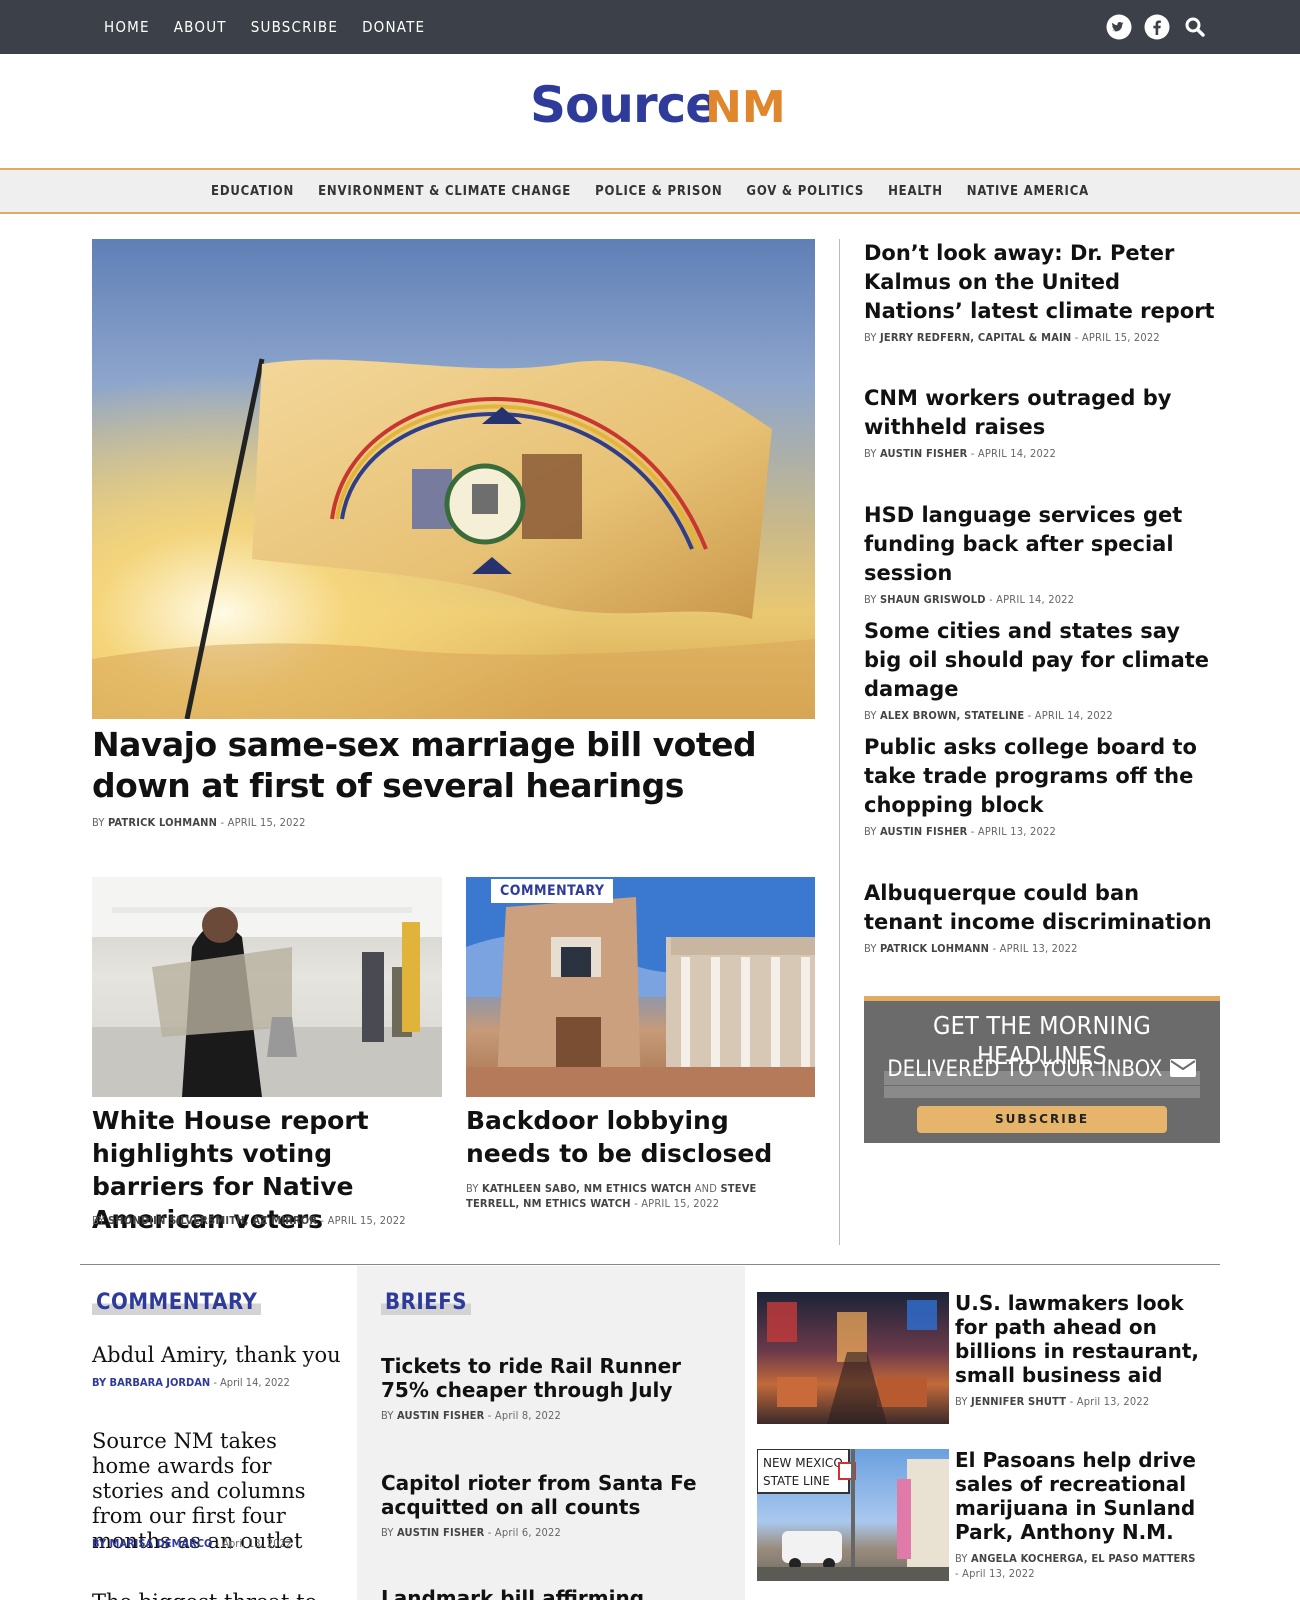 This screenshot has height=1600, width=1300. Describe the element at coordinates (177, 1302) in the screenshot. I see `commentary-heading: COMMENTARY` at that location.